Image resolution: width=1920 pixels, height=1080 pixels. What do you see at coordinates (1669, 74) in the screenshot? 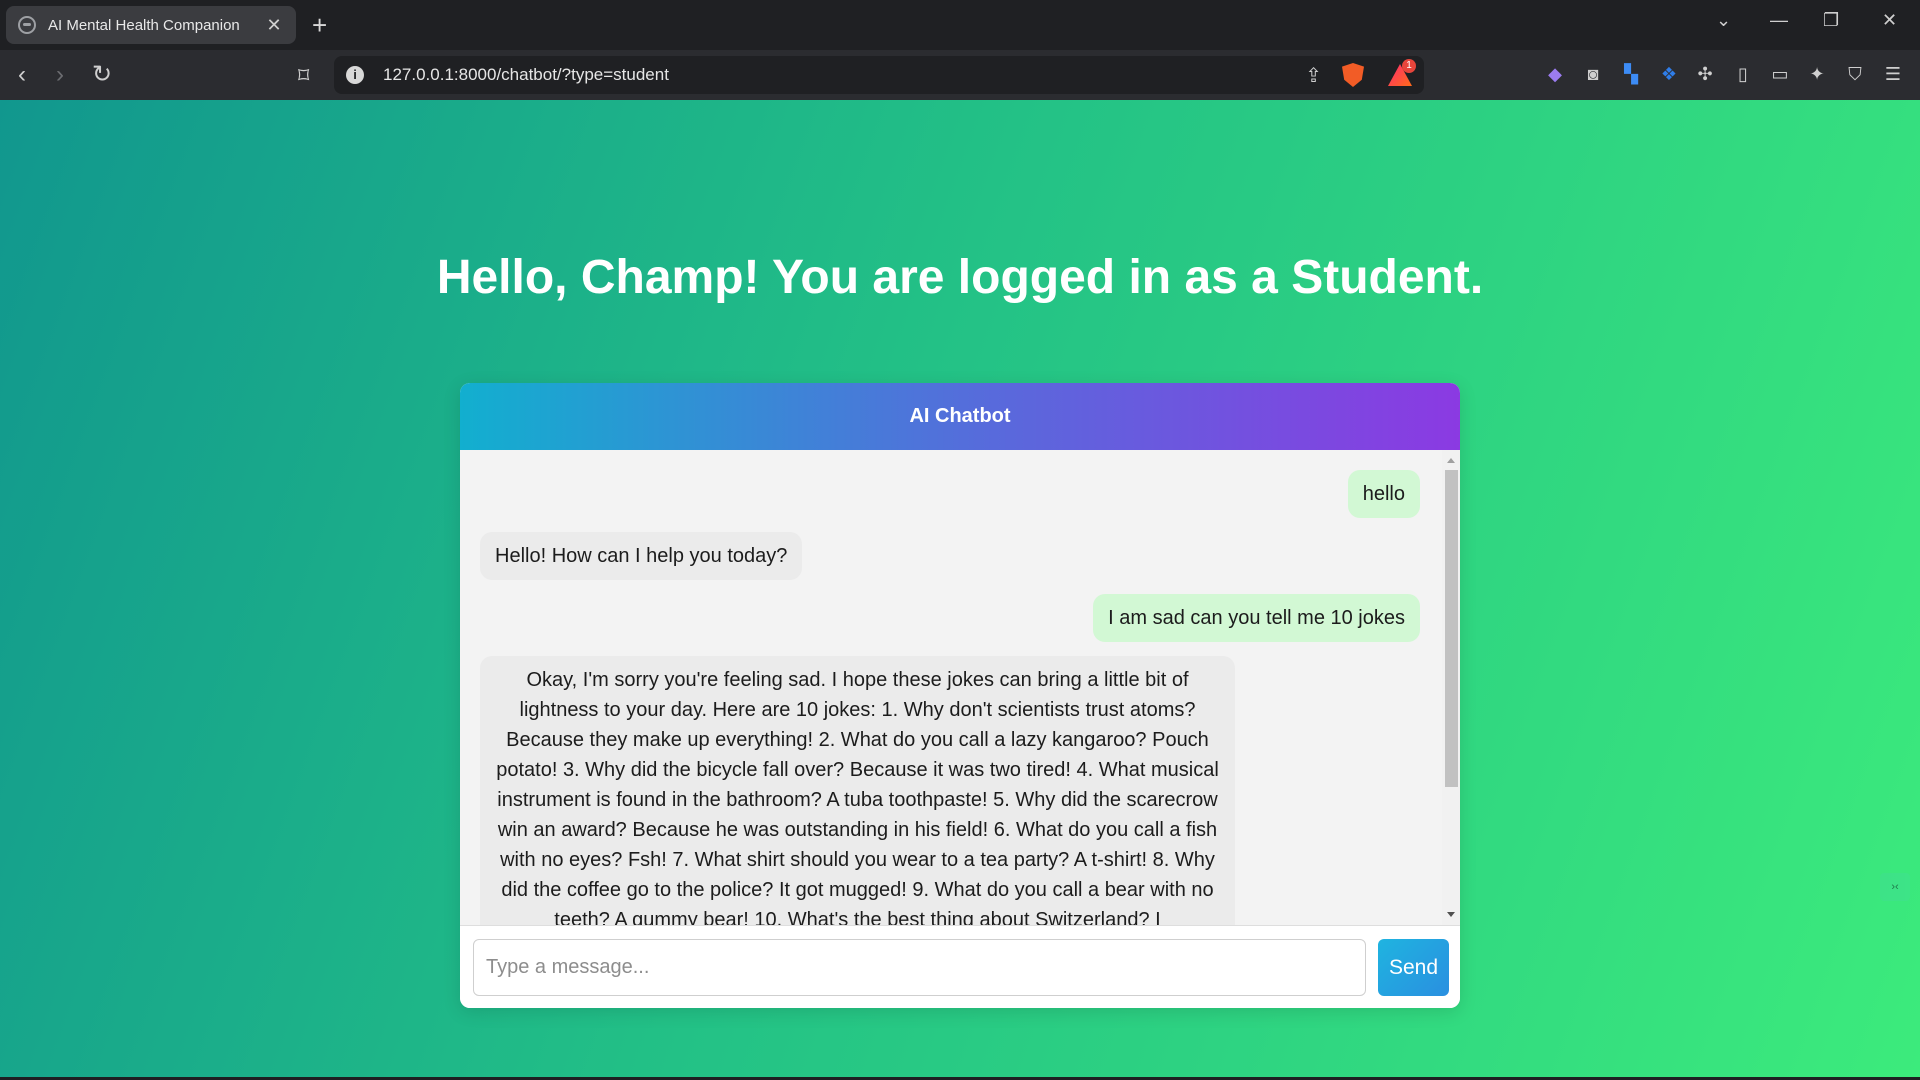
I see `extension-arrow-icon: ❖` at bounding box center [1669, 74].